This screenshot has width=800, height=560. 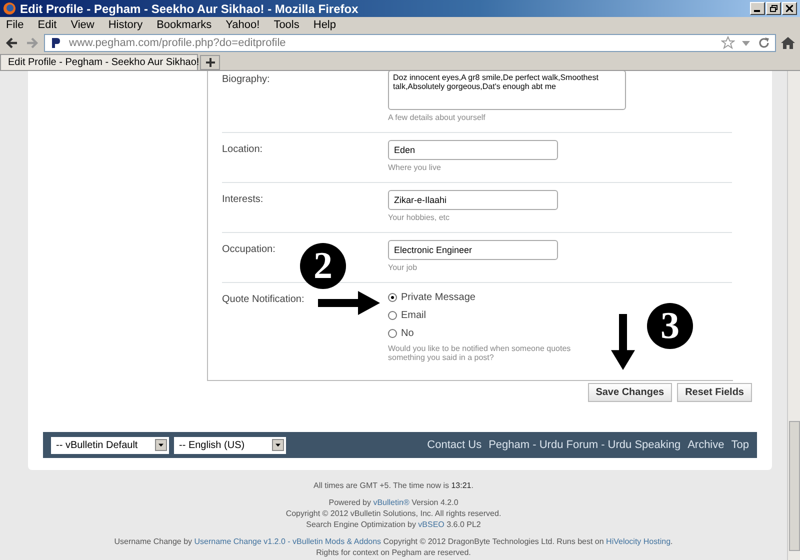 What do you see at coordinates (184, 24) in the screenshot?
I see `menu-item: Bookmarks` at bounding box center [184, 24].